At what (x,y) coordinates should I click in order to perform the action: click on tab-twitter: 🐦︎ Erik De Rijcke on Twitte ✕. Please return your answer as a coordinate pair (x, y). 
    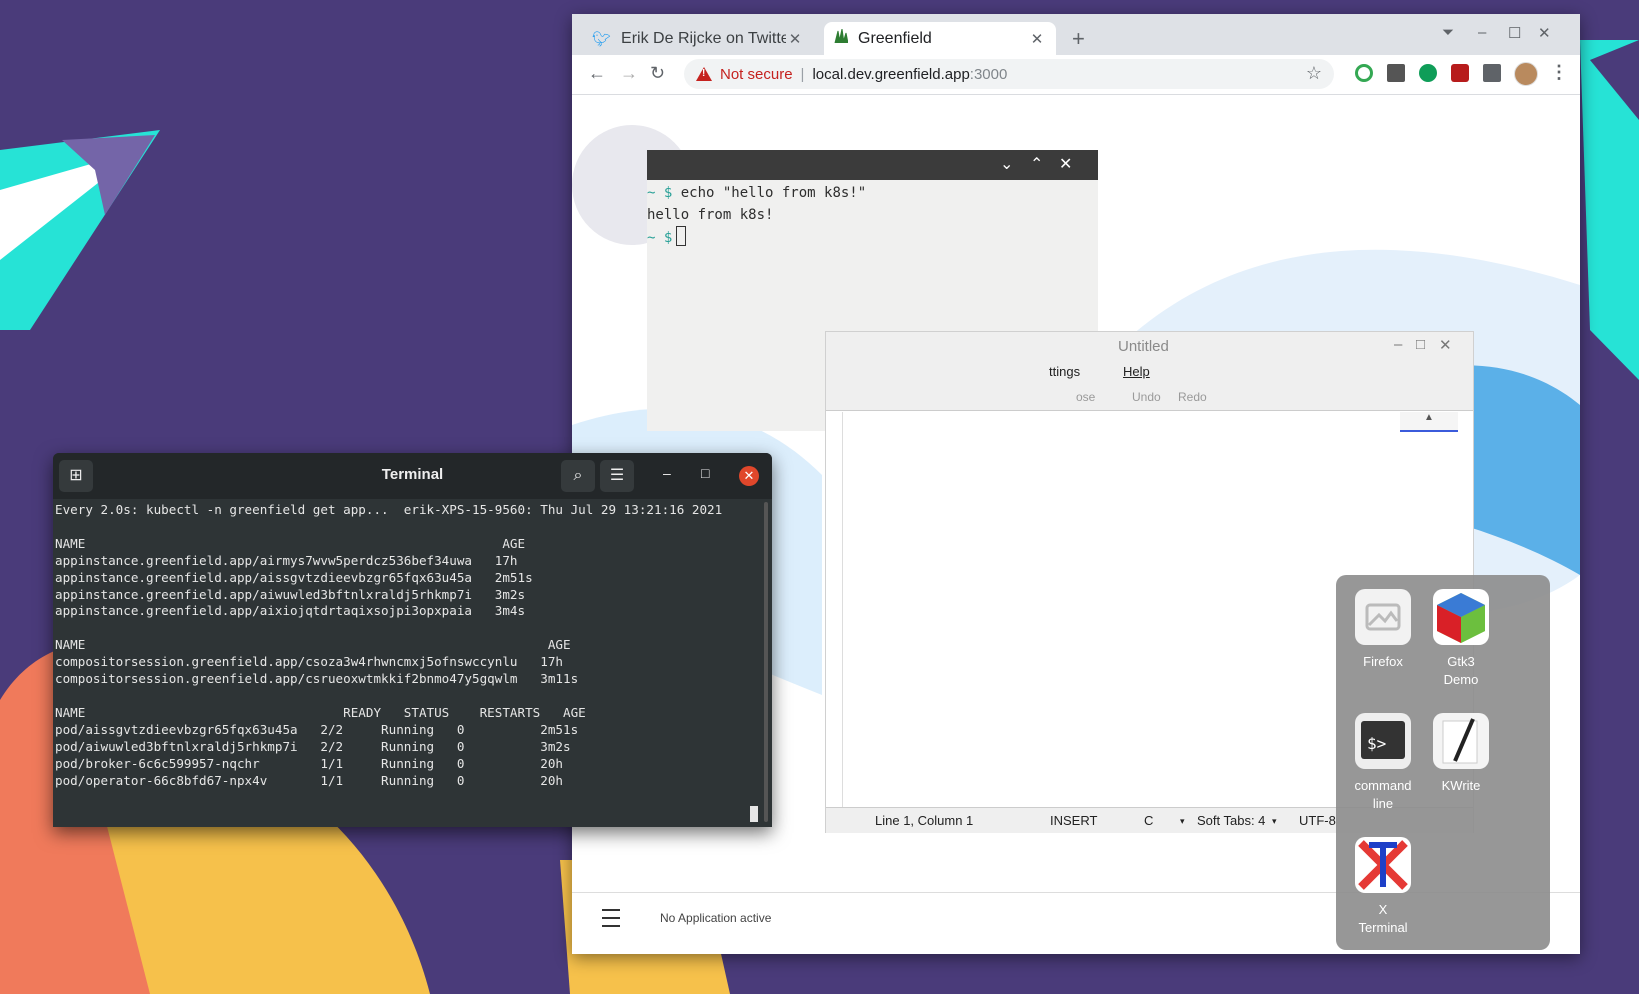
    Looking at the image, I should click on (698, 38).